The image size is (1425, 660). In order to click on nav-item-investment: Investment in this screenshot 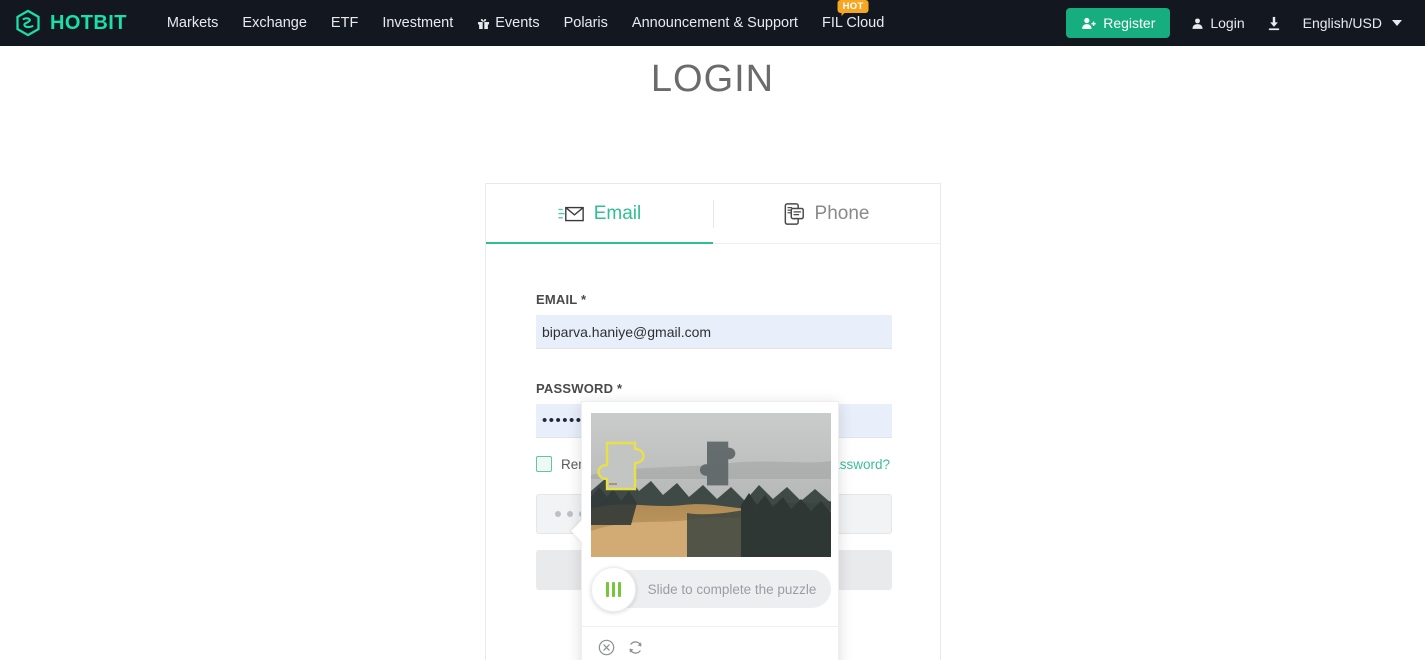, I will do `click(417, 23)`.